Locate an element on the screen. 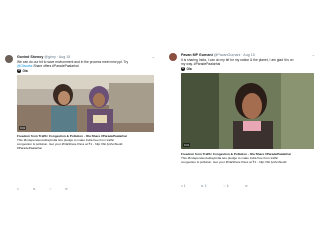 The image size is (320, 240). like-count: 4 is located at coordinates (227, 186).